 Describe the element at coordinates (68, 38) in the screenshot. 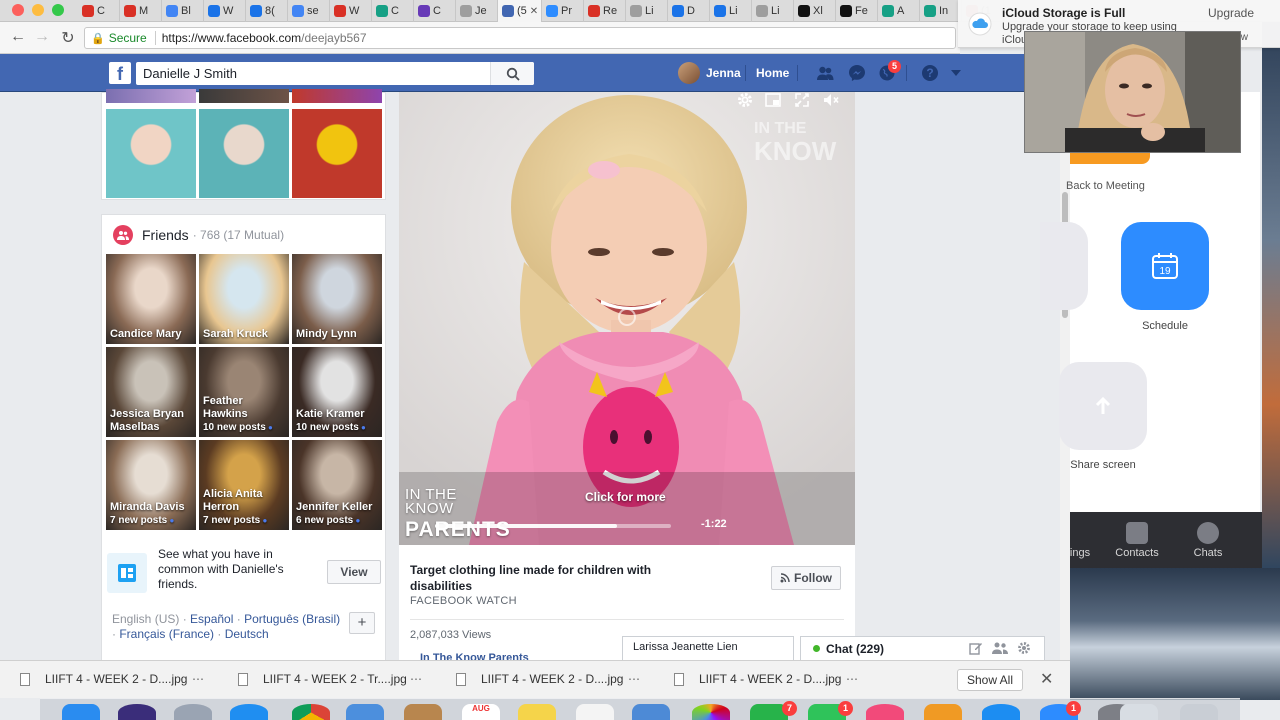

I see `reload-icon: ↻` at that location.